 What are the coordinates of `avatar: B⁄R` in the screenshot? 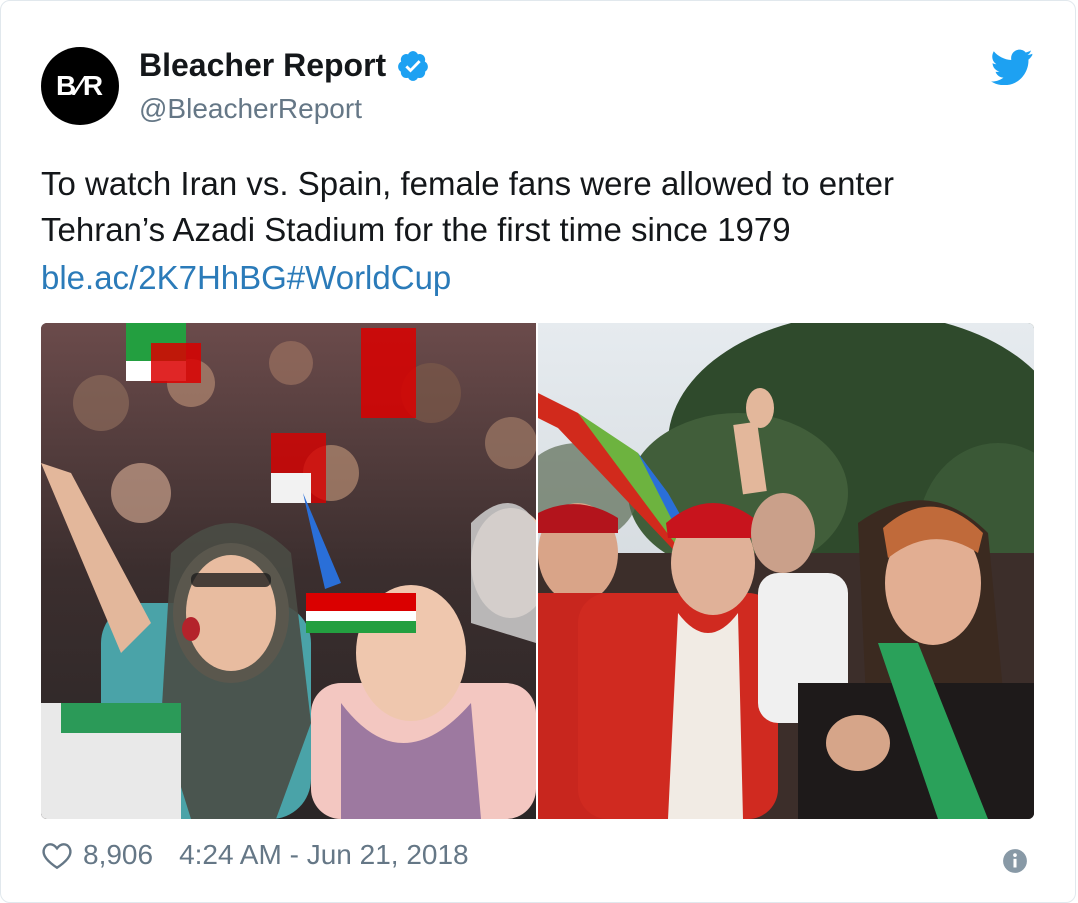 It's located at (80, 86).